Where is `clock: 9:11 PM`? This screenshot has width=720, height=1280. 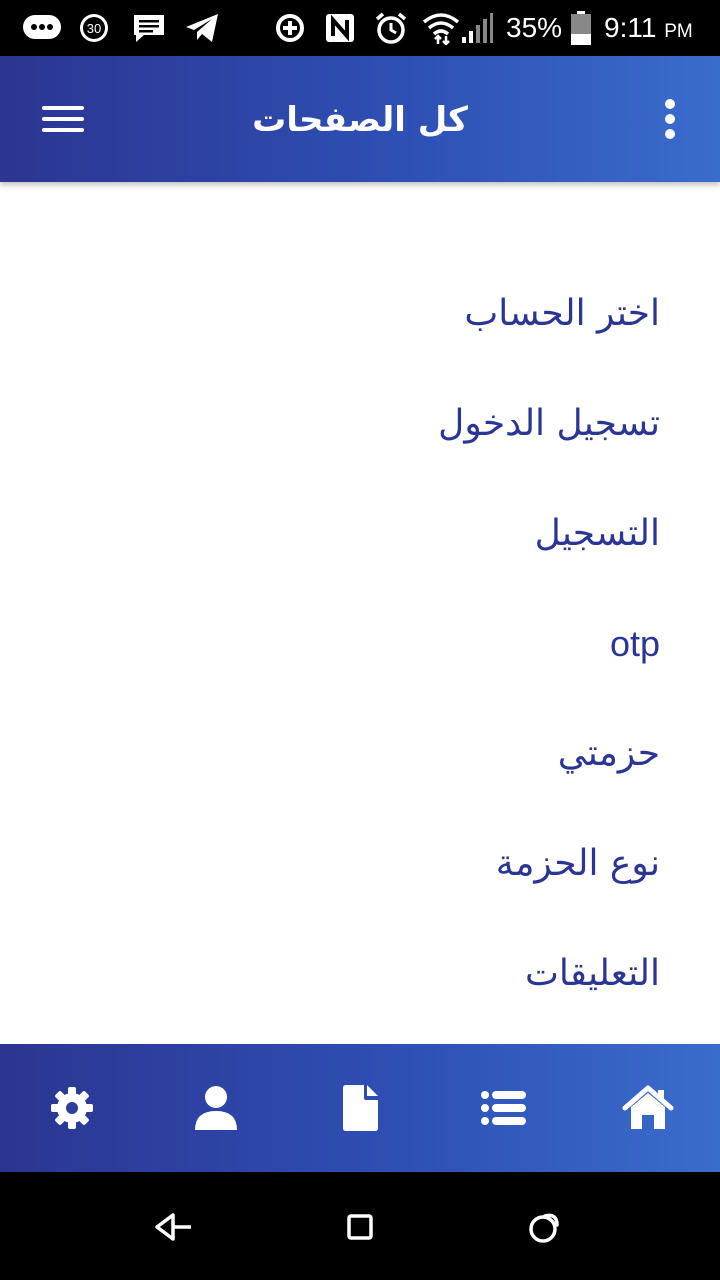
clock: 9:11 PM is located at coordinates (648, 28).